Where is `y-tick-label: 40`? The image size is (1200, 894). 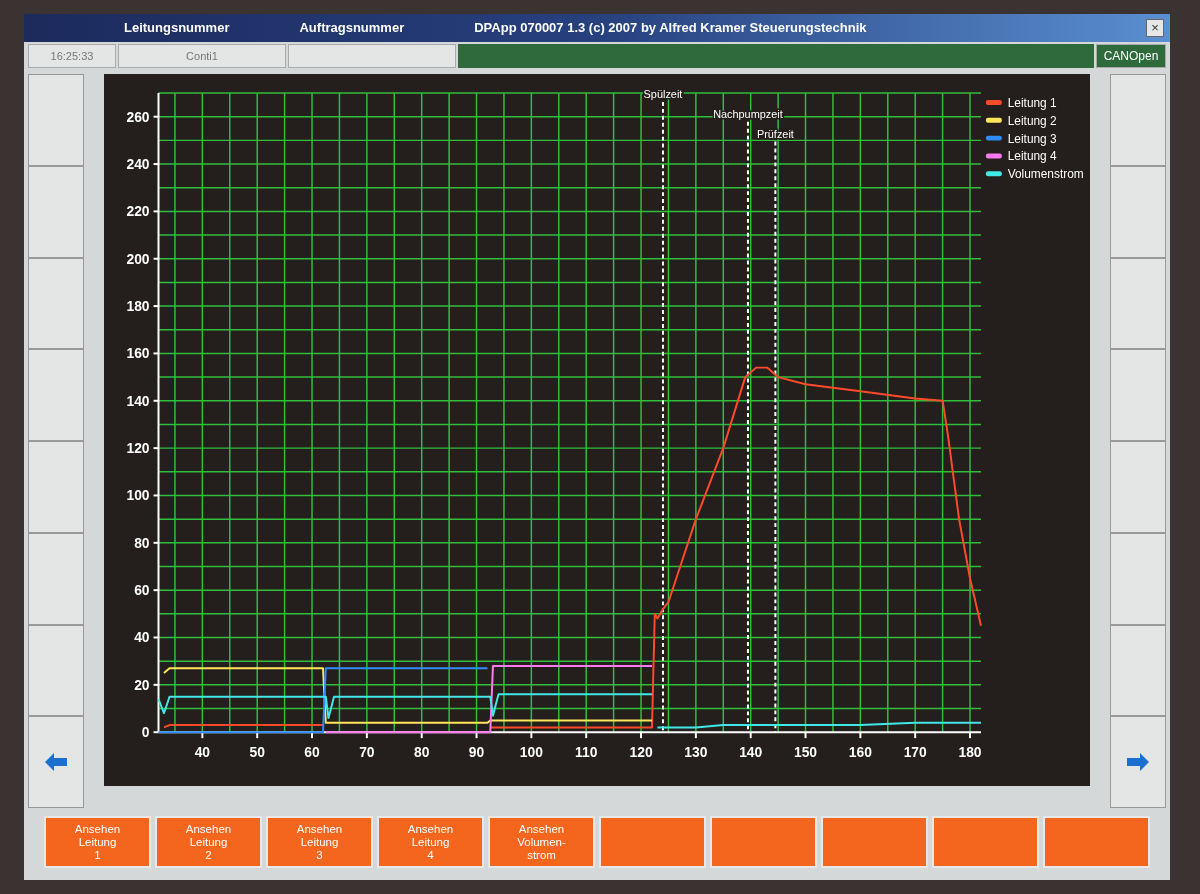
y-tick-label: 40 is located at coordinates (142, 637).